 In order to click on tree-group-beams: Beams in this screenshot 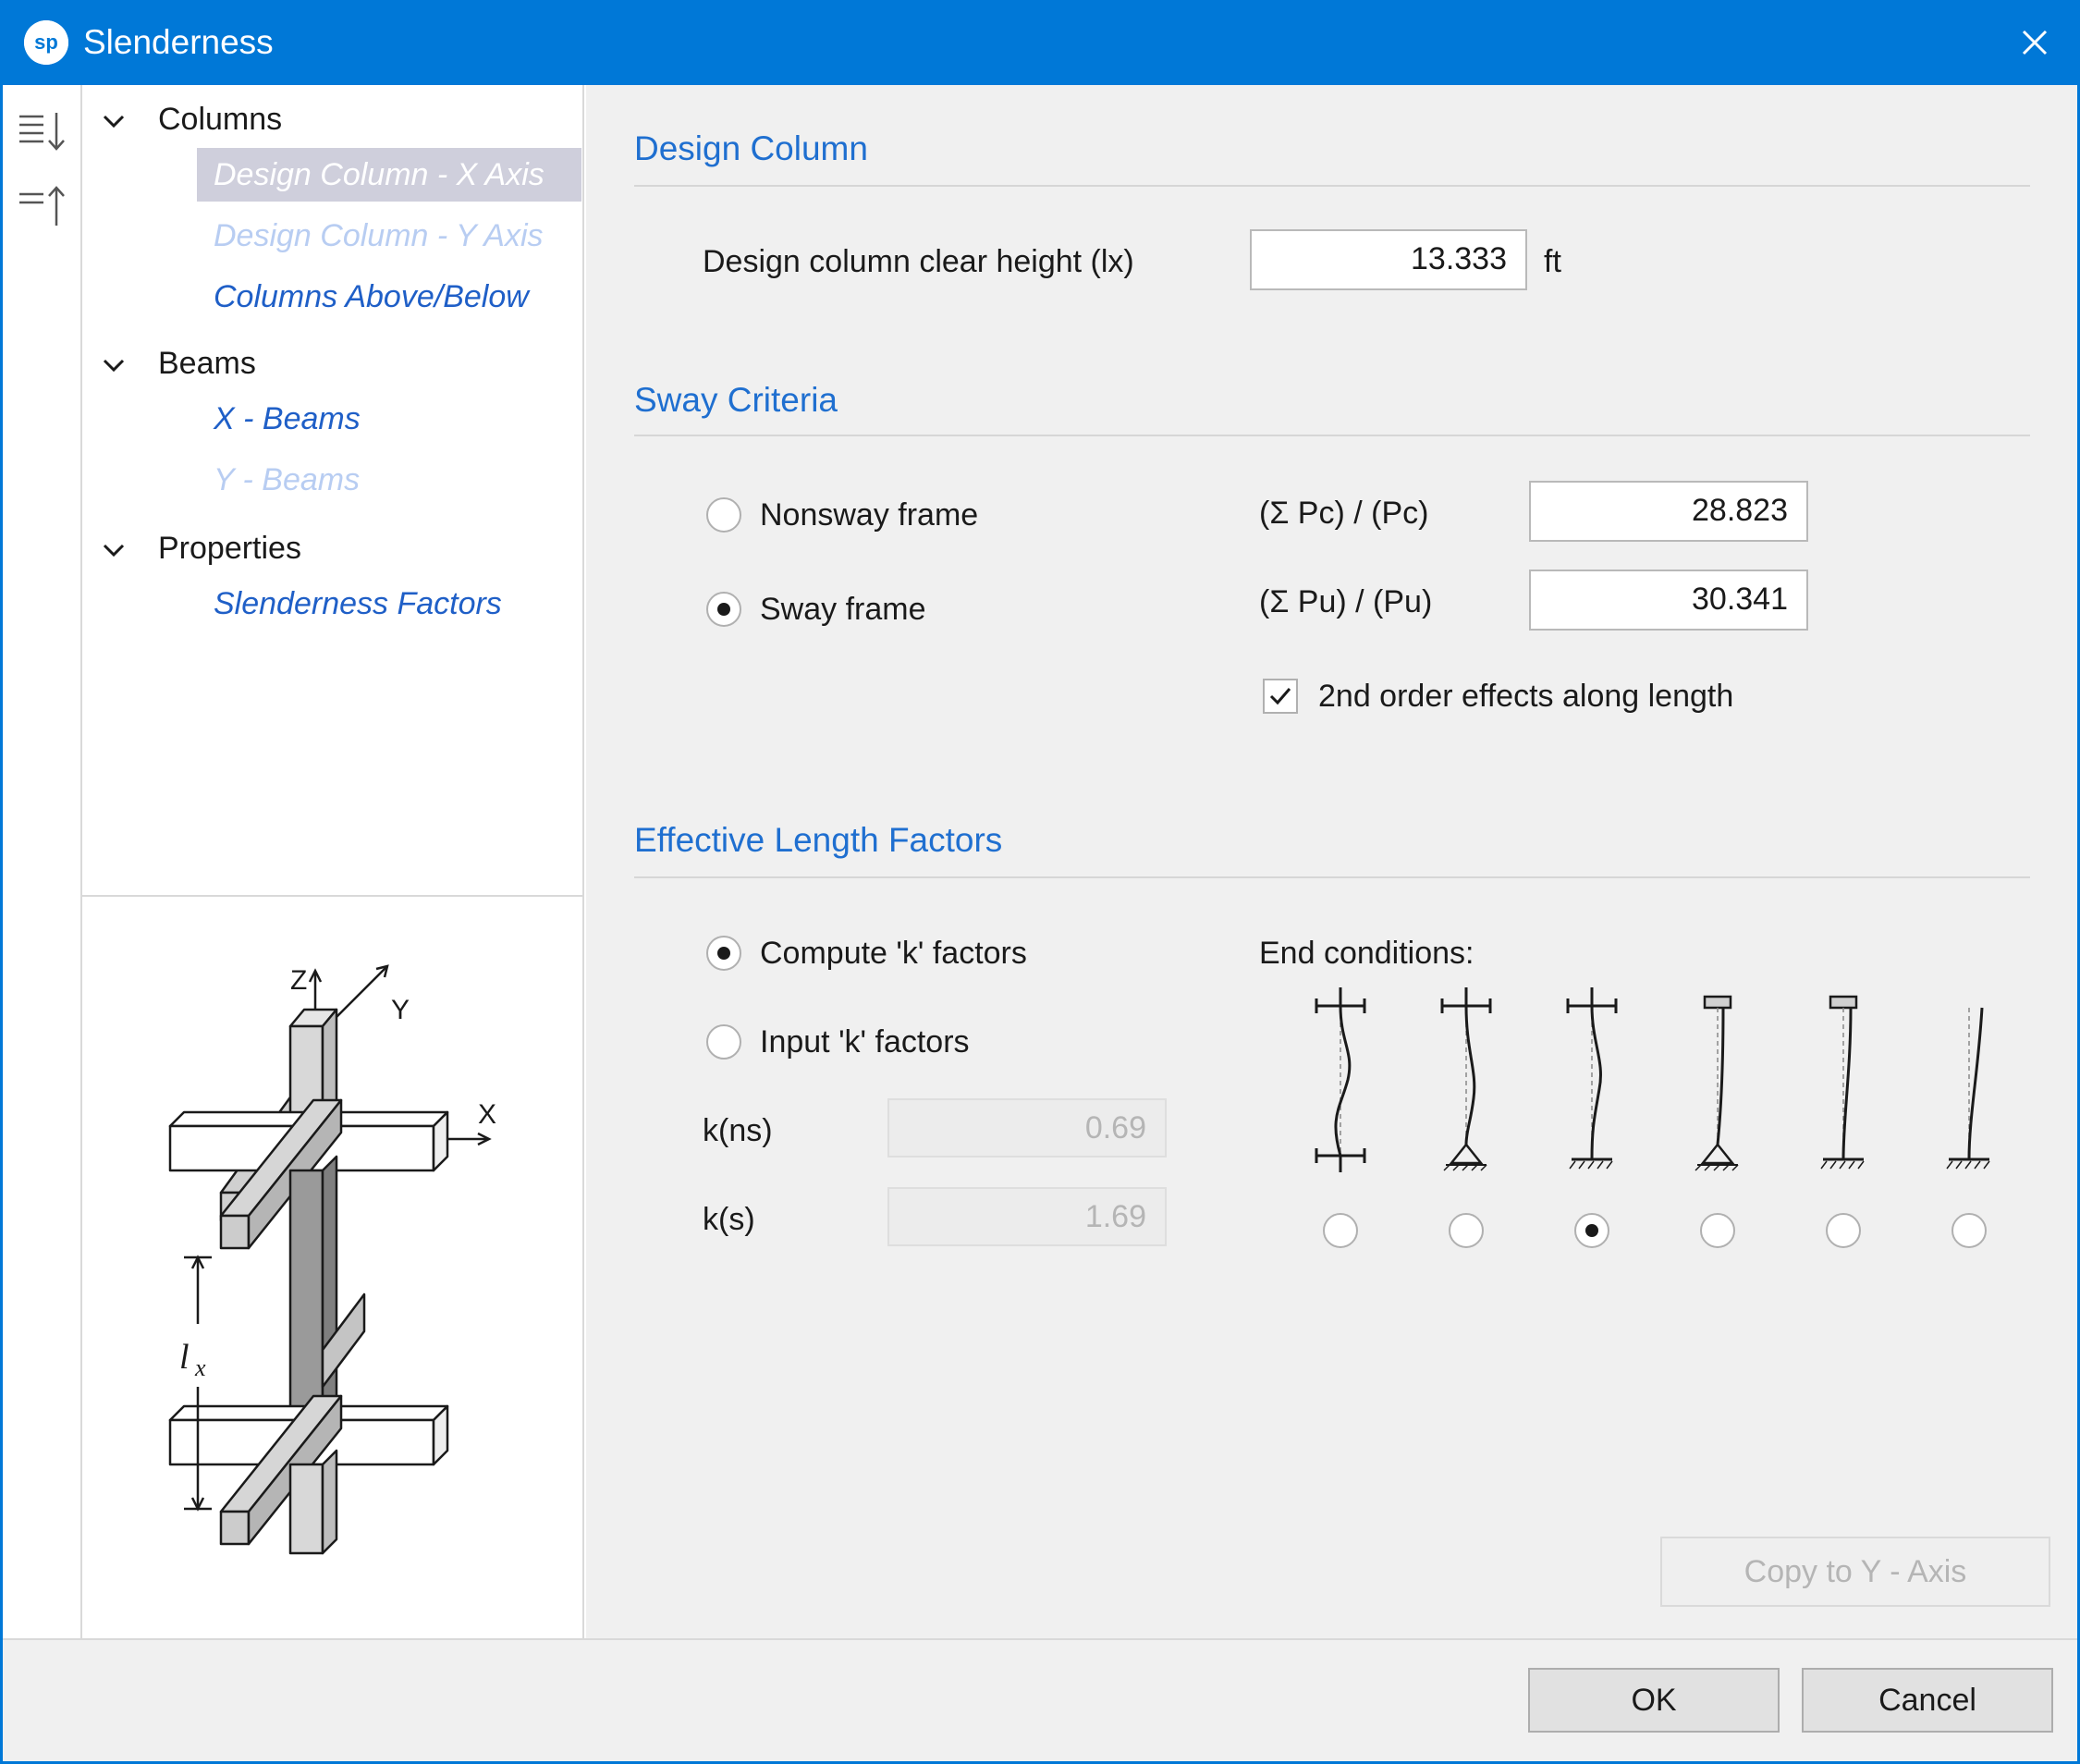, I will do `click(207, 363)`.